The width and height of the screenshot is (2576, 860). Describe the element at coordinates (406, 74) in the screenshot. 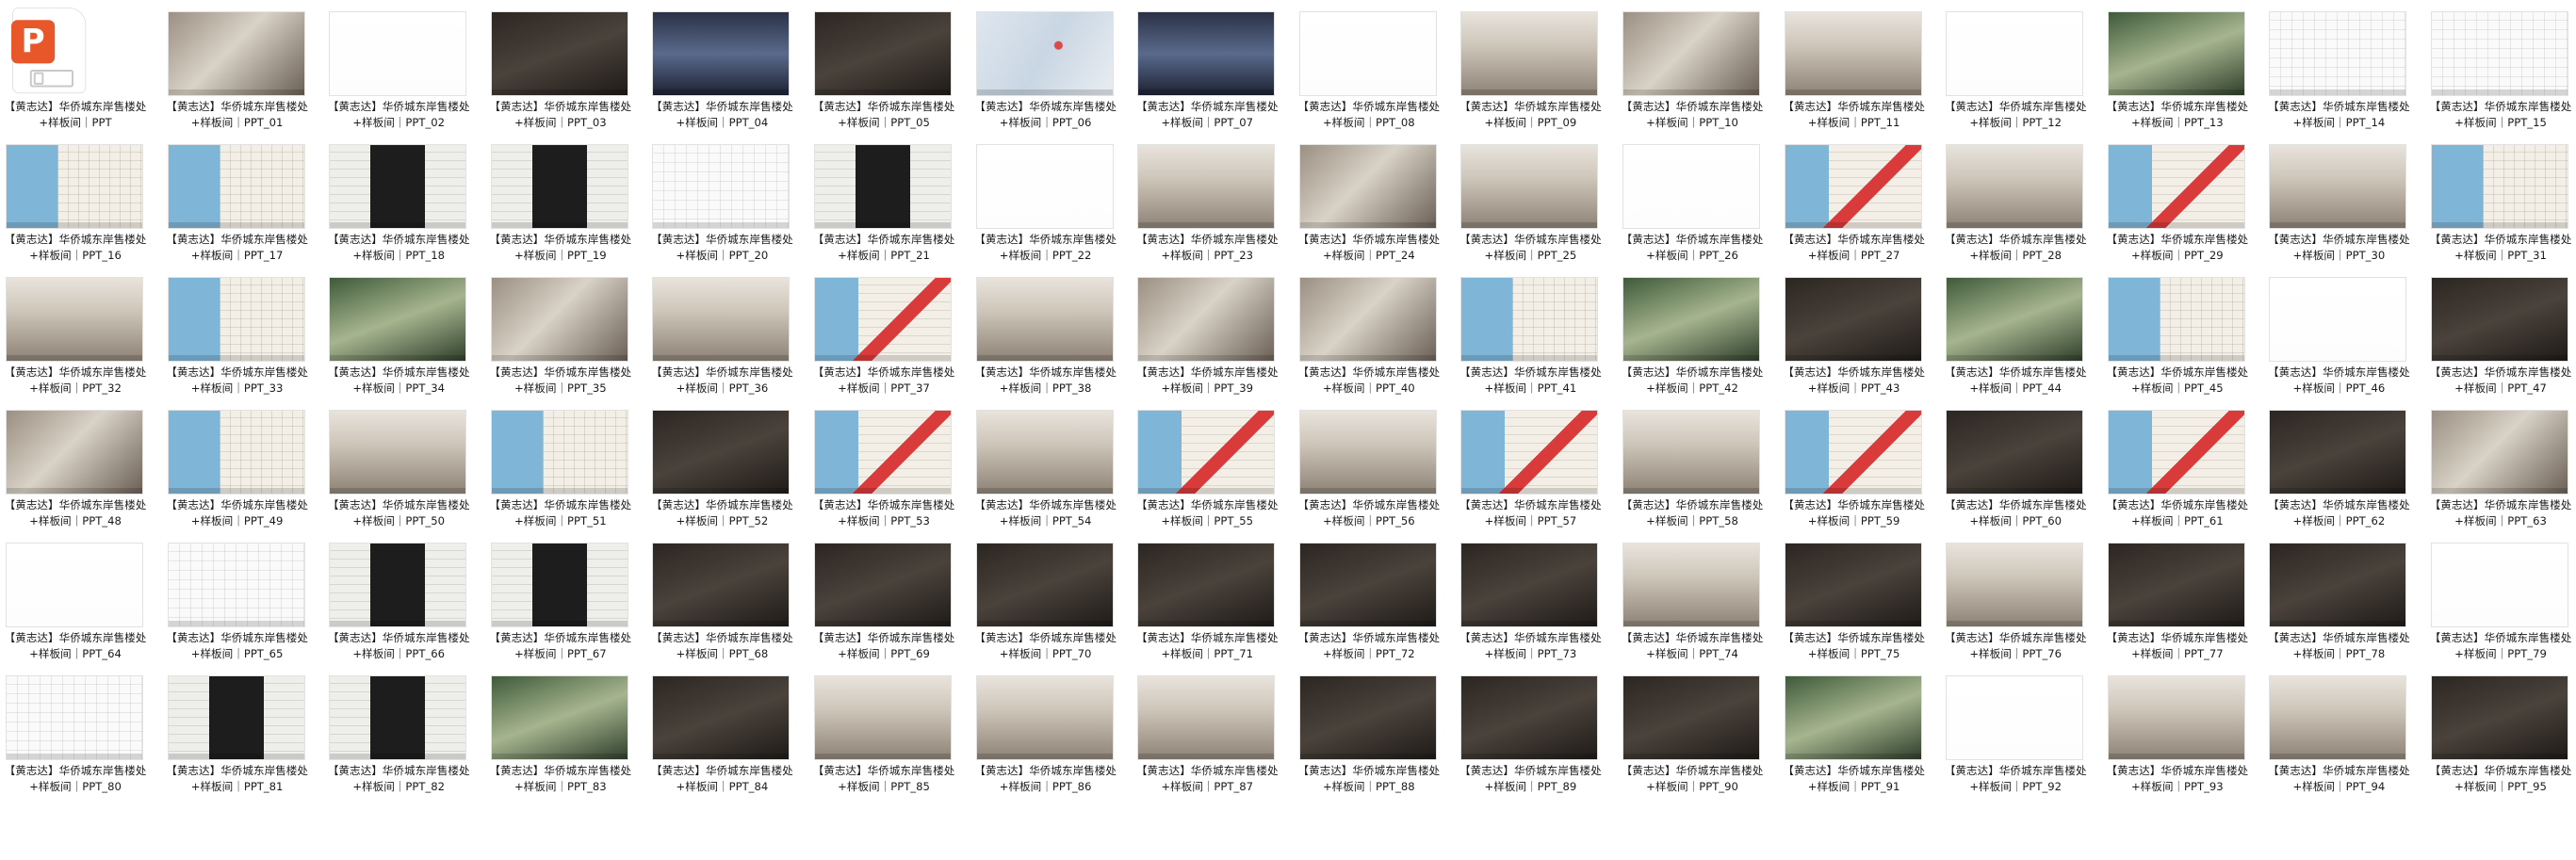

I see `file-item-slide: 【黄志达】华侨城东岸售楼处+样板间｜PPT_02` at that location.